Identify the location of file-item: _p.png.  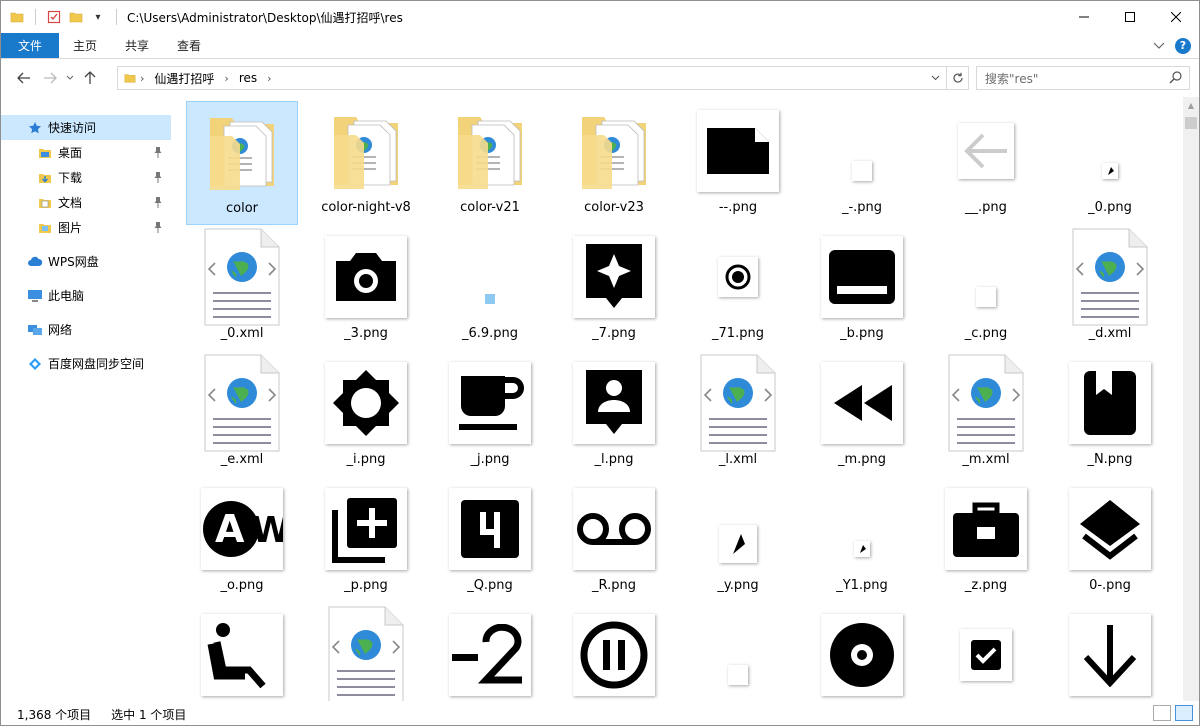
(366, 541).